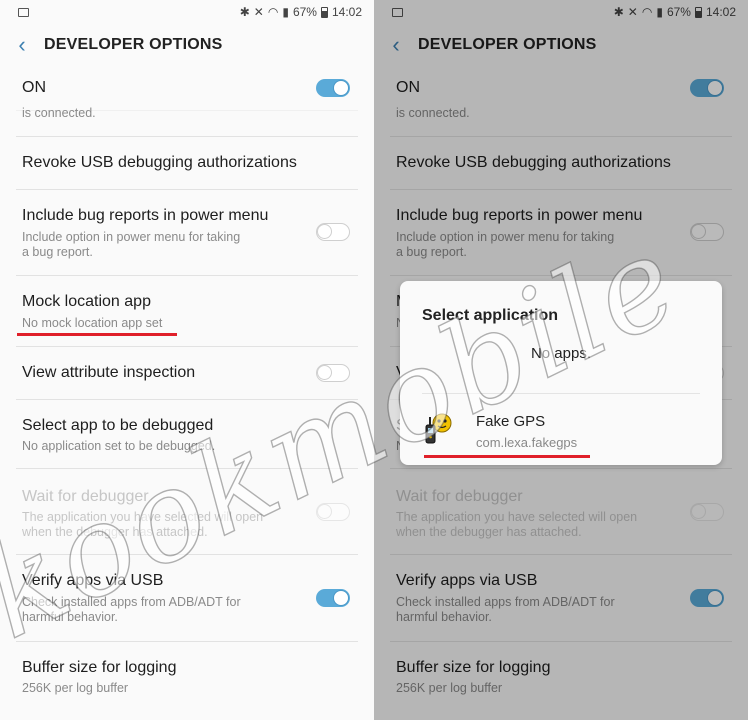 This screenshot has height=720, width=748. I want to click on verify-usb-sub1: Check installed apps from ADB/ADT for, so click(131, 602).